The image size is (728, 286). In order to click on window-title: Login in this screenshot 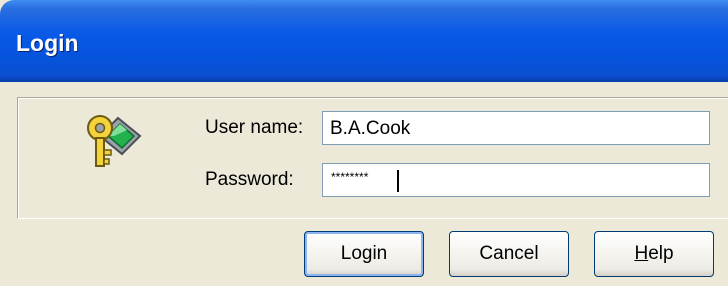, I will do `click(47, 43)`.